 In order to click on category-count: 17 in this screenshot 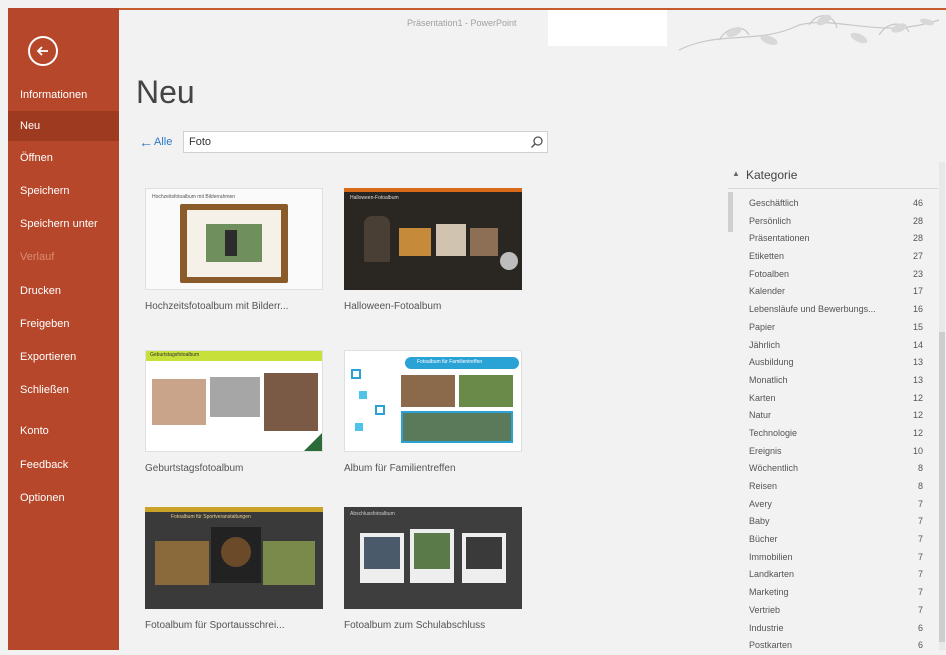, I will do `click(917, 291)`.